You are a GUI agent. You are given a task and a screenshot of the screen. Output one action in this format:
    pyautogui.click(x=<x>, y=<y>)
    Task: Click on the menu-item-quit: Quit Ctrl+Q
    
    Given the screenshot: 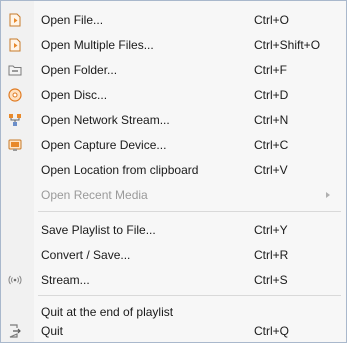 What is the action you would take?
    pyautogui.click(x=173, y=331)
    